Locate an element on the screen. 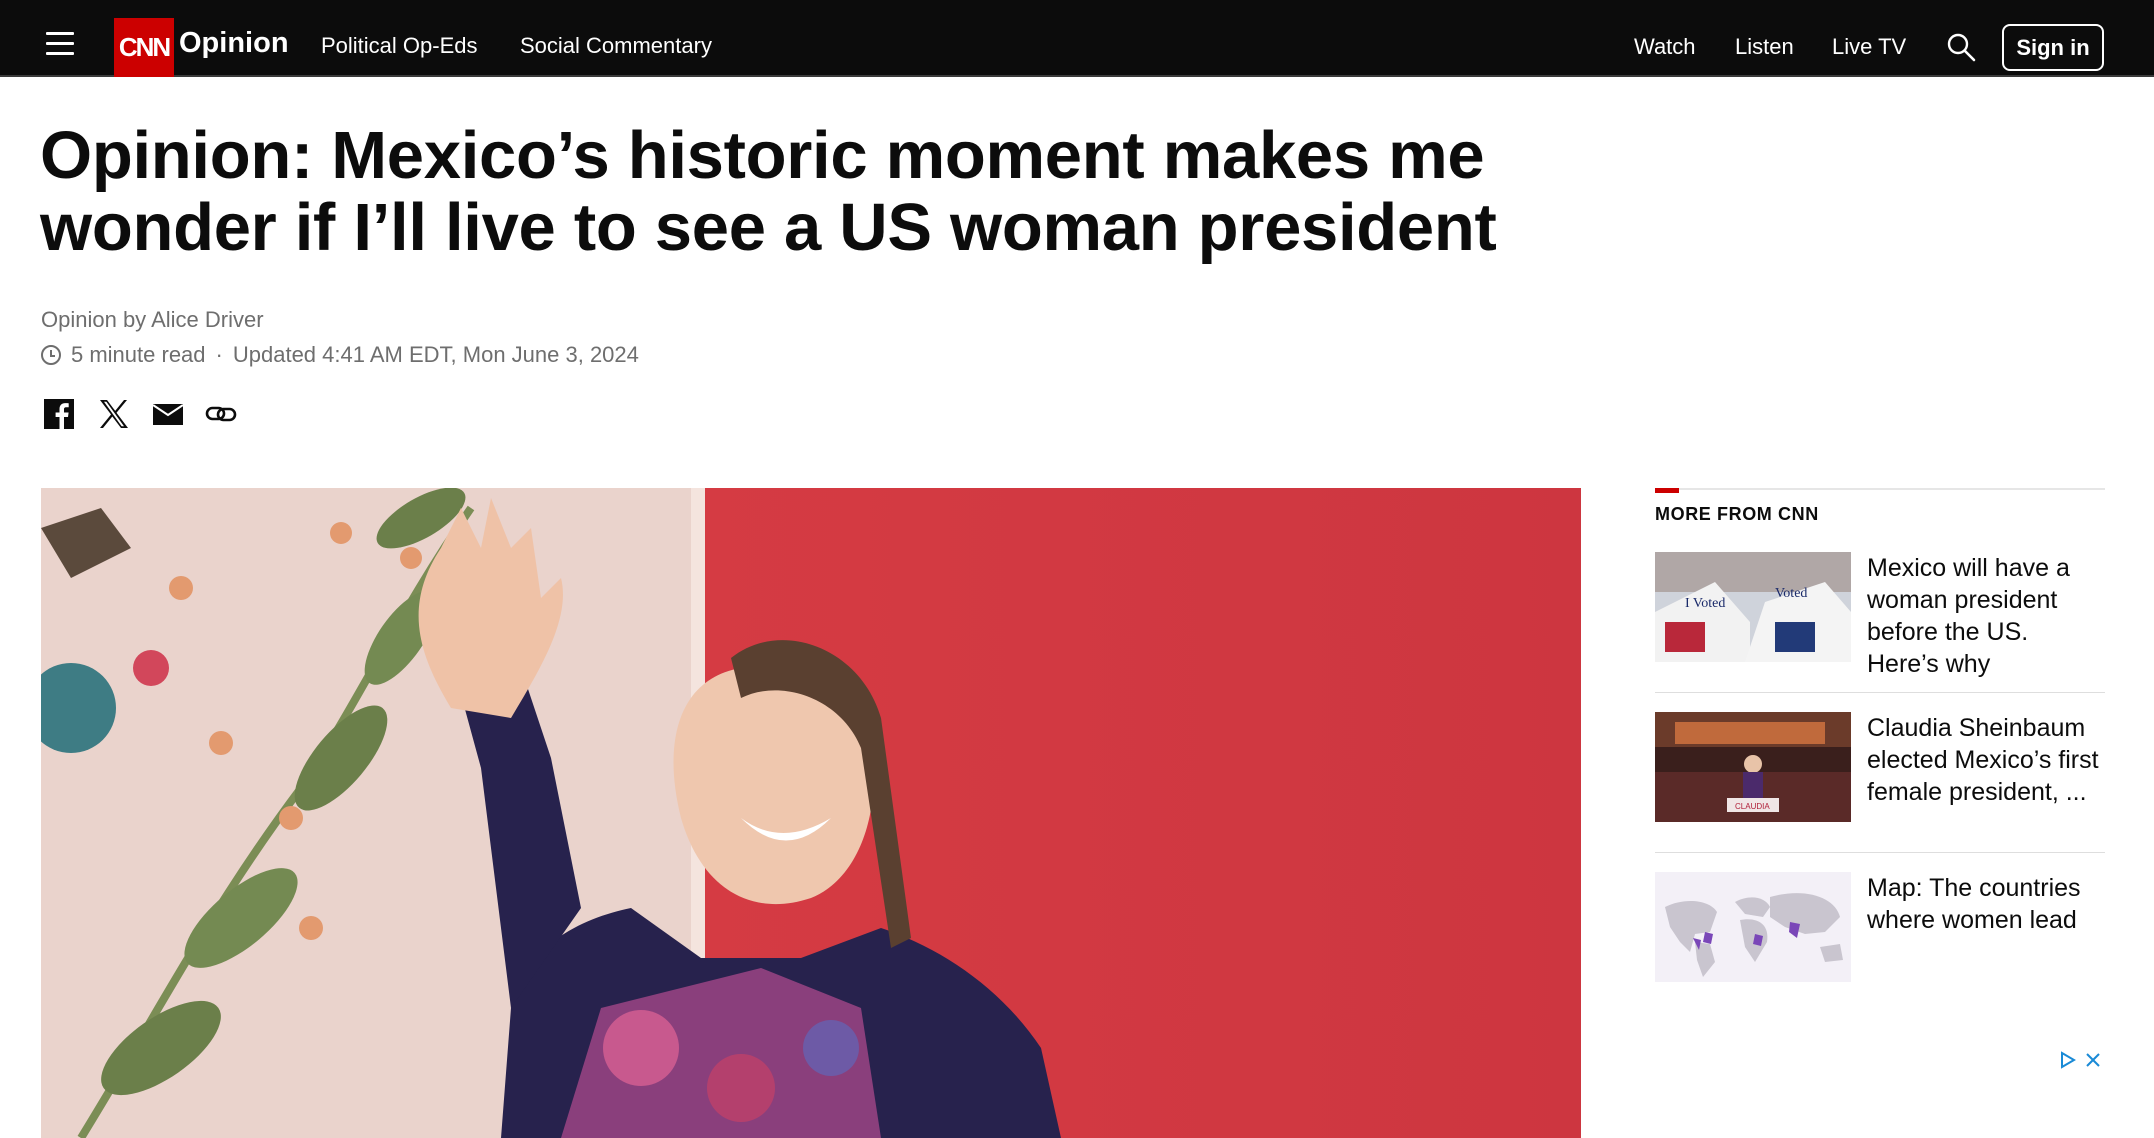 The image size is (2154, 1138). nav-social-commentary: Social Commentary is located at coordinates (616, 46).